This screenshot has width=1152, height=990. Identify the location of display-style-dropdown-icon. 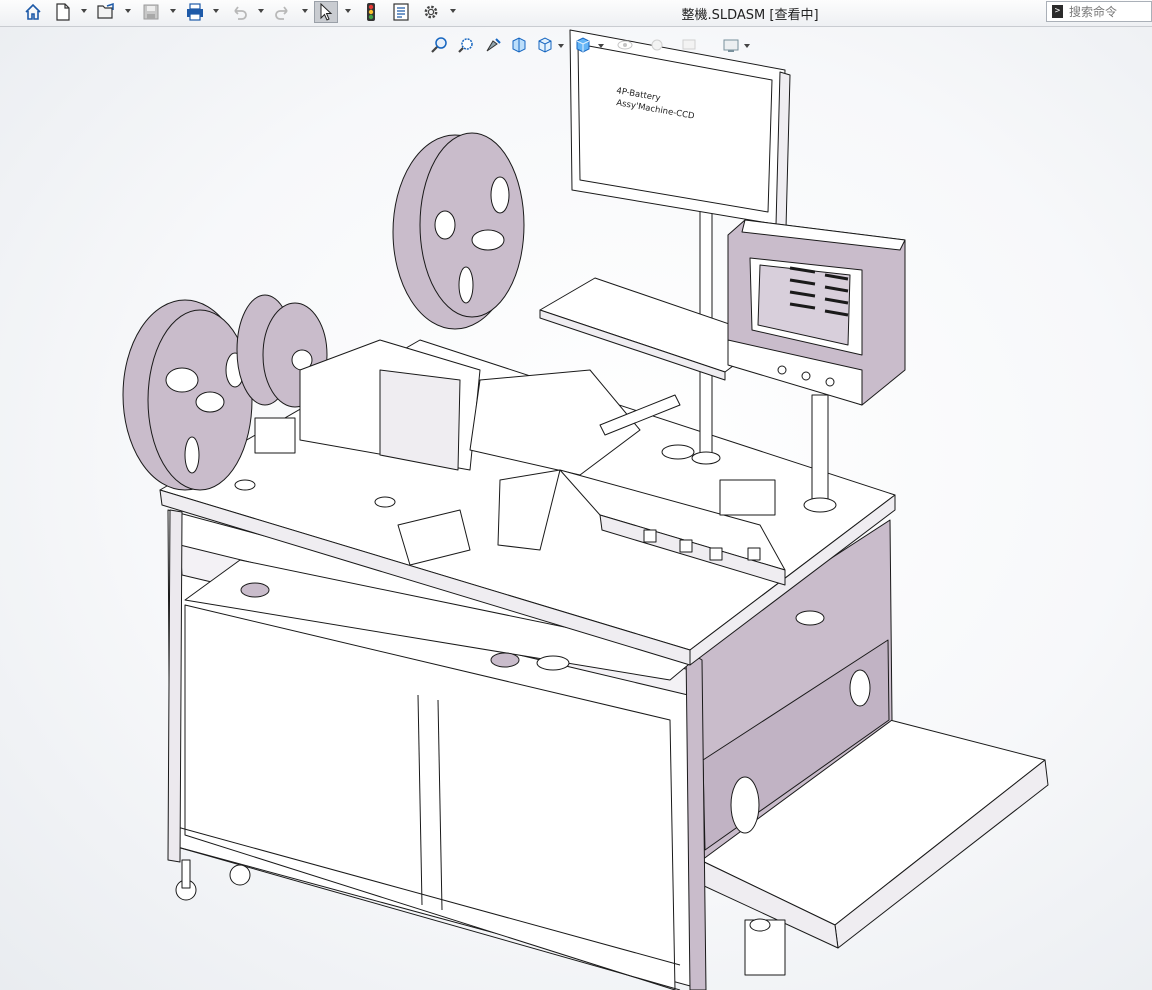
(601, 46).